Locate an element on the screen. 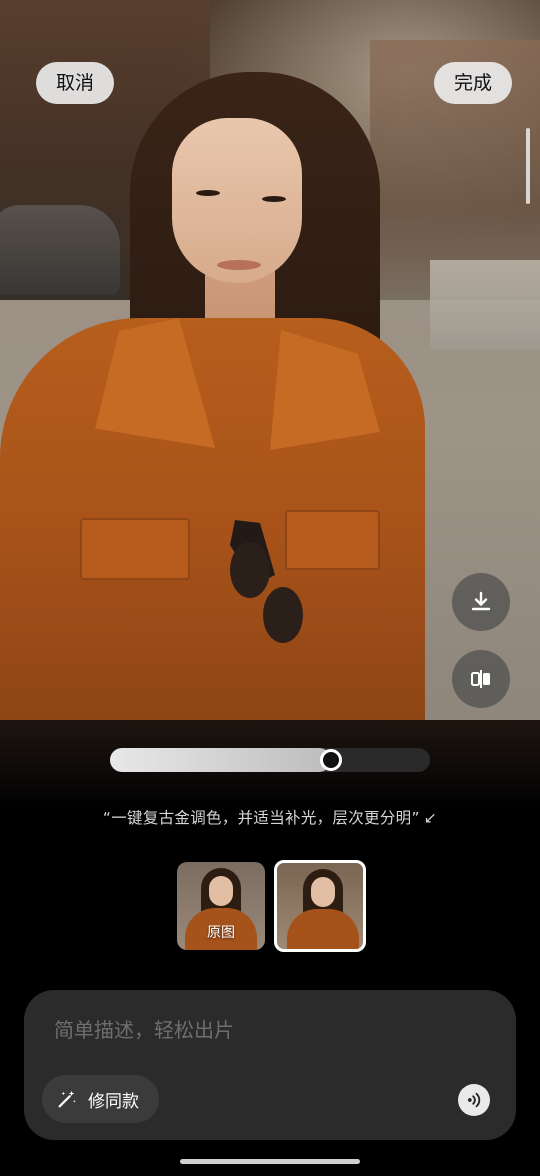 Image resolution: width=540 pixels, height=1176 pixels. compare-icon is located at coordinates (480, 679).